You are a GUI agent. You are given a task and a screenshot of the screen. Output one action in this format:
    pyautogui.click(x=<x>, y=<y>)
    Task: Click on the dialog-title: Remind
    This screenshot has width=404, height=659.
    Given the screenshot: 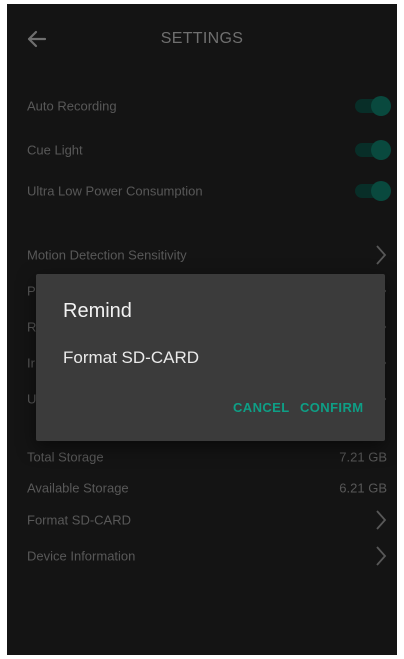 What is the action you would take?
    pyautogui.click(x=97, y=311)
    